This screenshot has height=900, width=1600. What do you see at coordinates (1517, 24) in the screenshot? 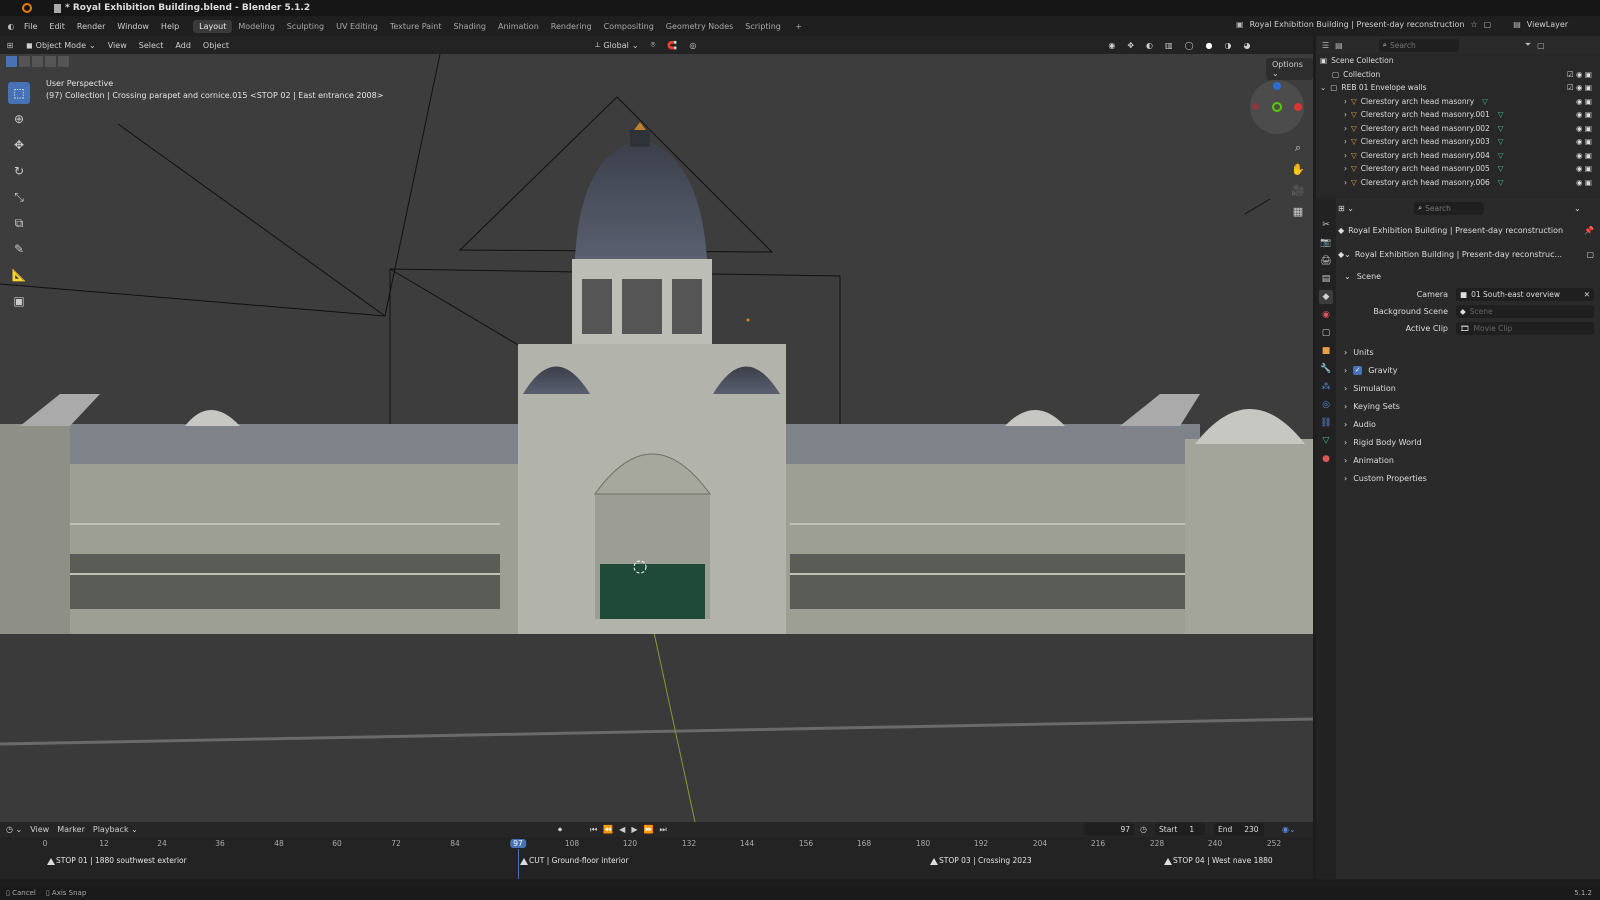
I see `view-layer-icon: ▤` at bounding box center [1517, 24].